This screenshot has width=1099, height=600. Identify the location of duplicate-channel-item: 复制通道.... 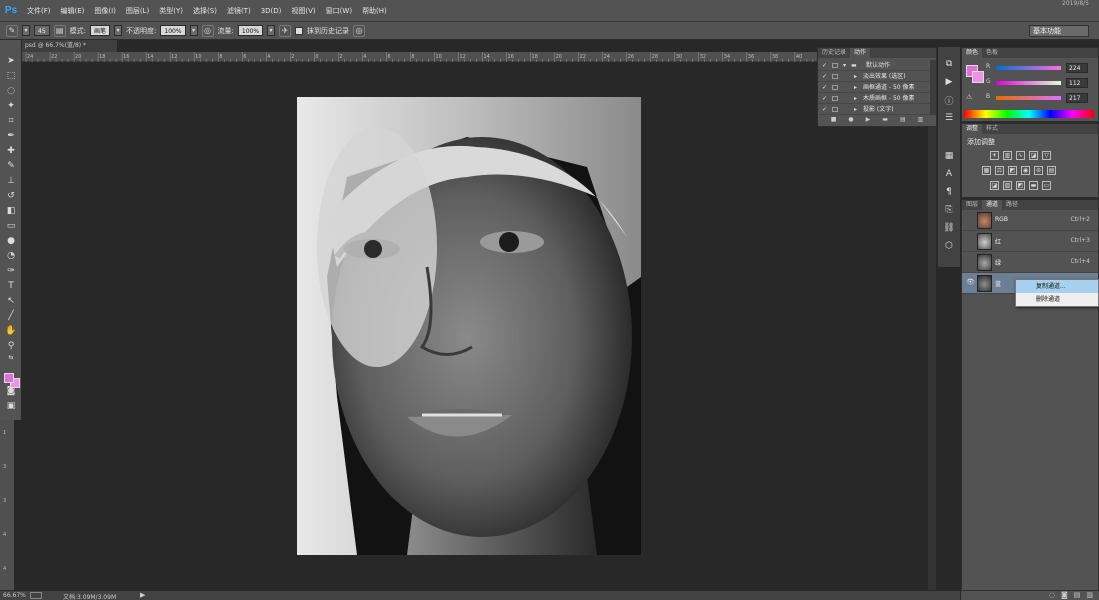
(1057, 286).